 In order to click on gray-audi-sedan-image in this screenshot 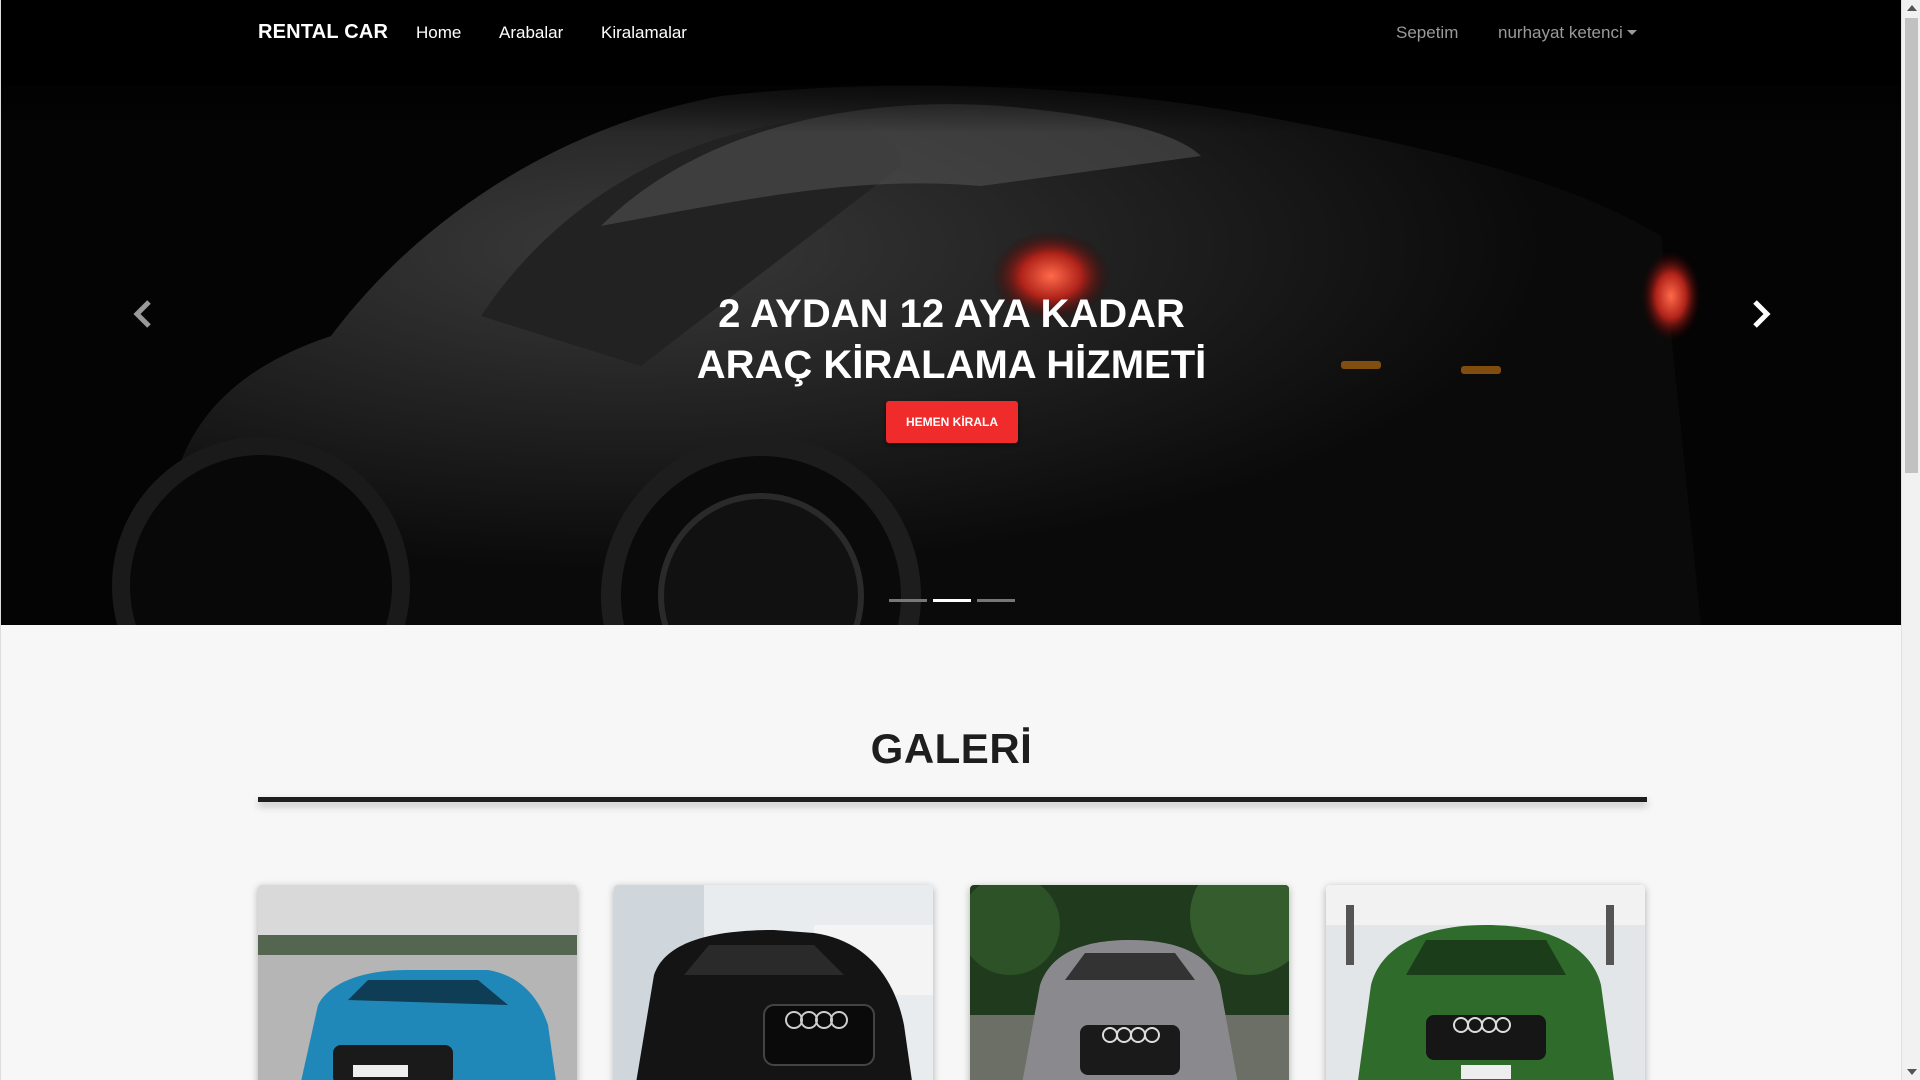, I will do `click(1129, 982)`.